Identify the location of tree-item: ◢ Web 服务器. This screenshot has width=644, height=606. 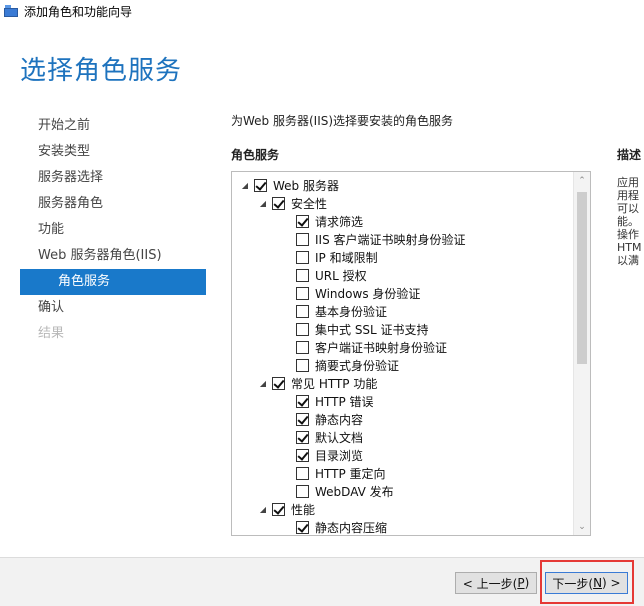
(289, 185).